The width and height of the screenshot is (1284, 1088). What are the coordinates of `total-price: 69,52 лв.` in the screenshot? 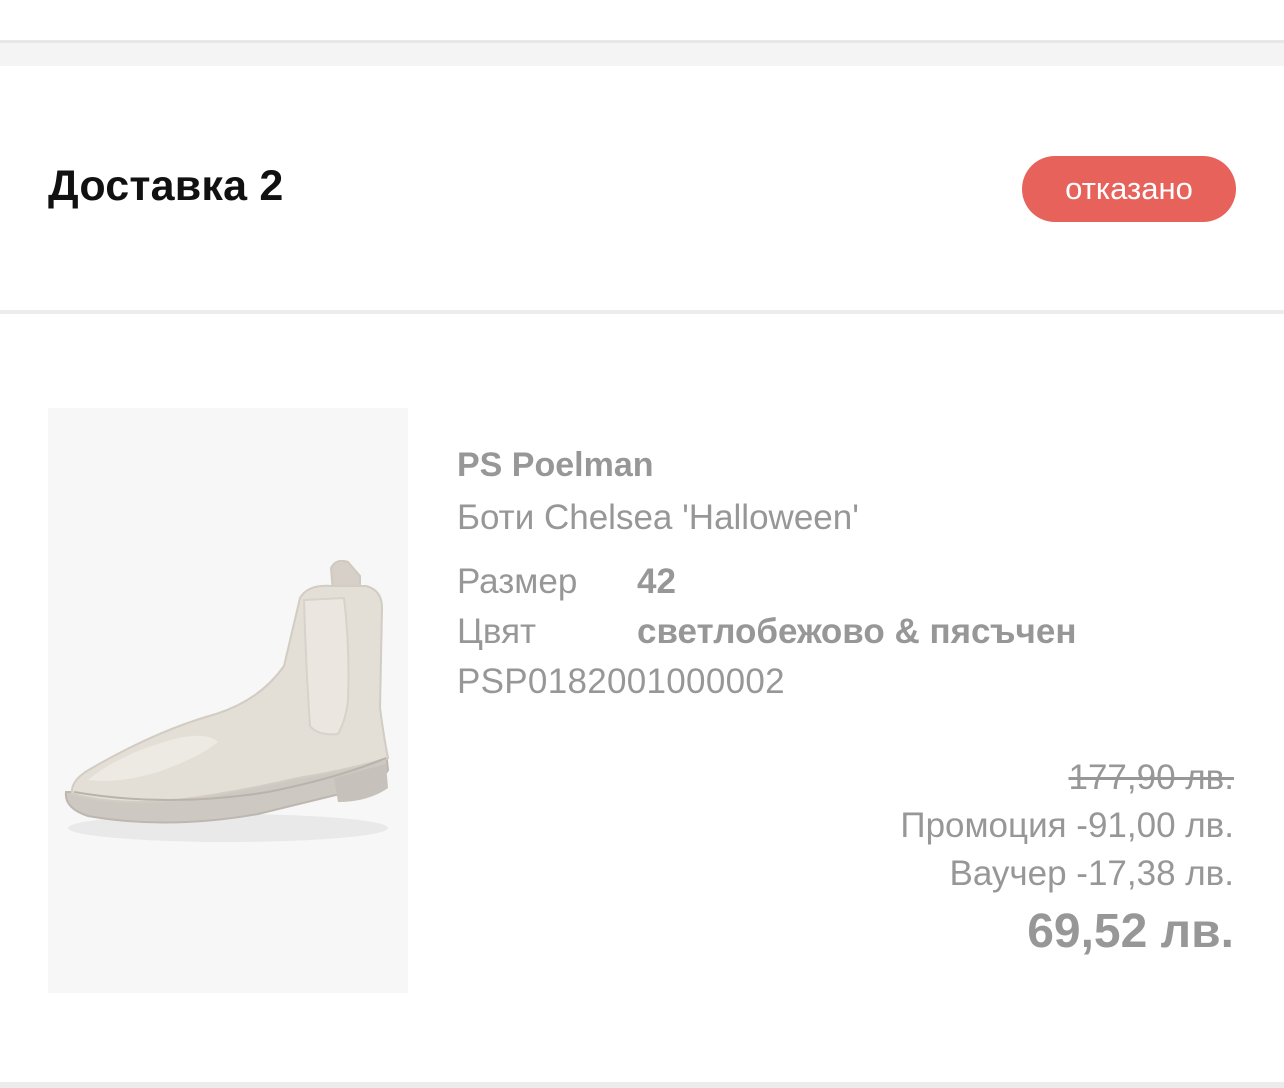 It's located at (1130, 931).